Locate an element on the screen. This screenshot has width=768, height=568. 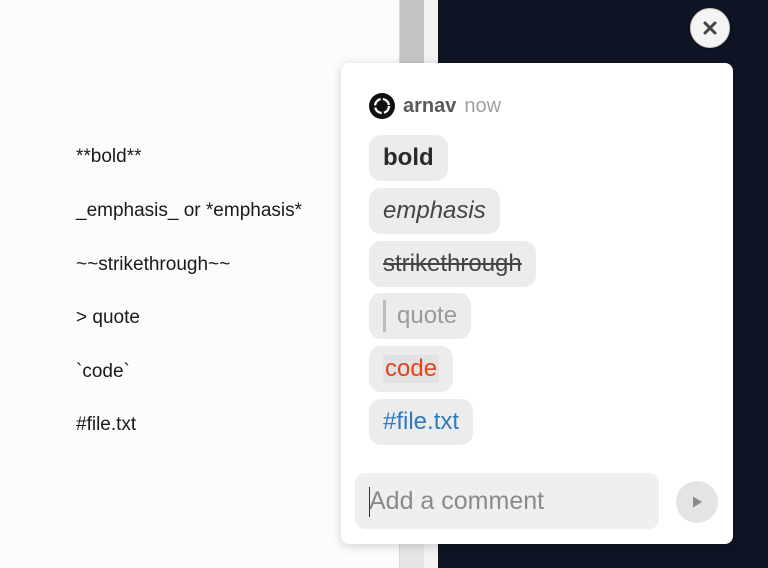
avatar is located at coordinates (382, 106).